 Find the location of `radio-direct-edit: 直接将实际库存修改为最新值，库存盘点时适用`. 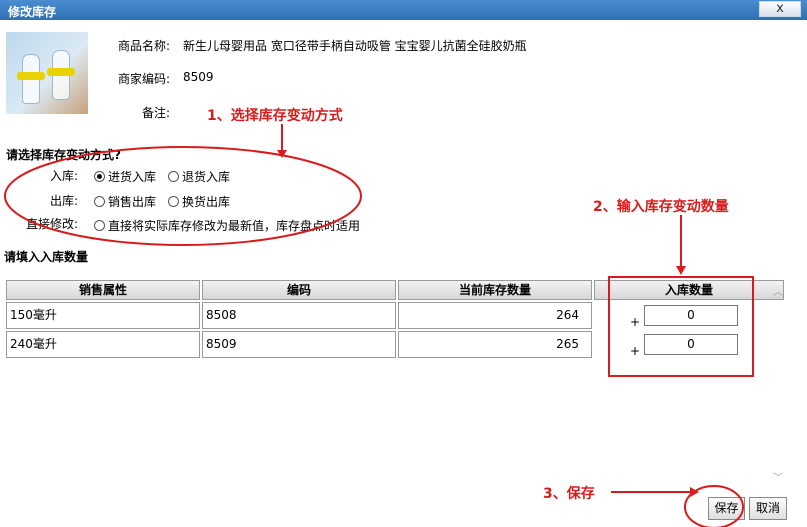

radio-direct-edit: 直接将实际库存修改为最新值，库存盘点时适用 is located at coordinates (227, 225).